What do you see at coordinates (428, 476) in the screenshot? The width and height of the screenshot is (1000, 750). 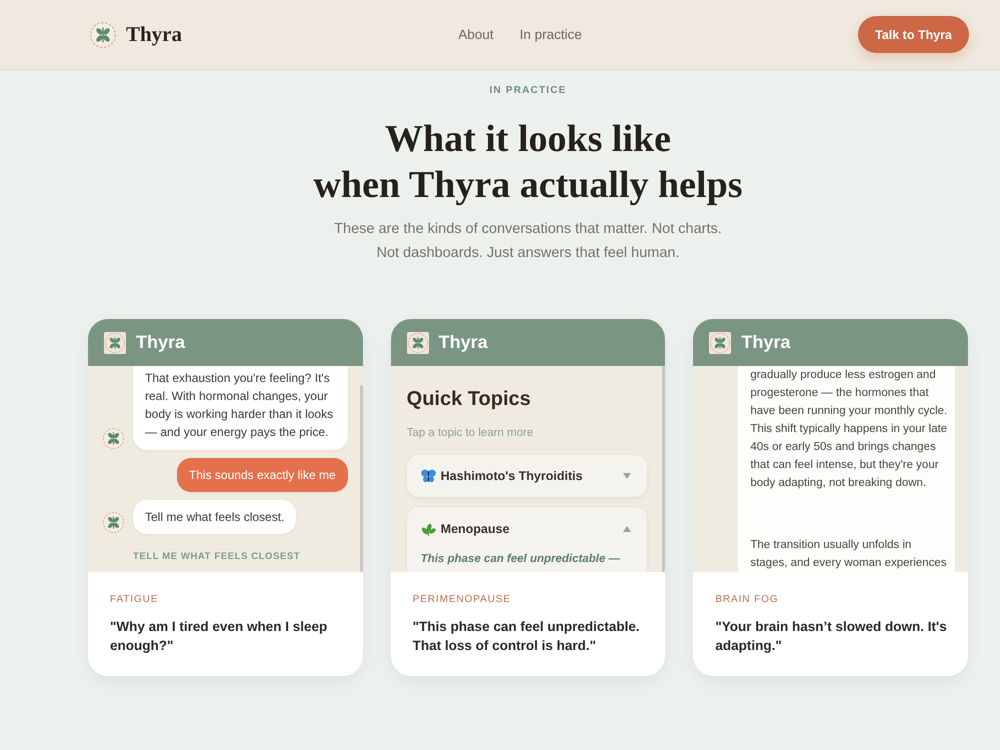 I see `butterfly-icon` at bounding box center [428, 476].